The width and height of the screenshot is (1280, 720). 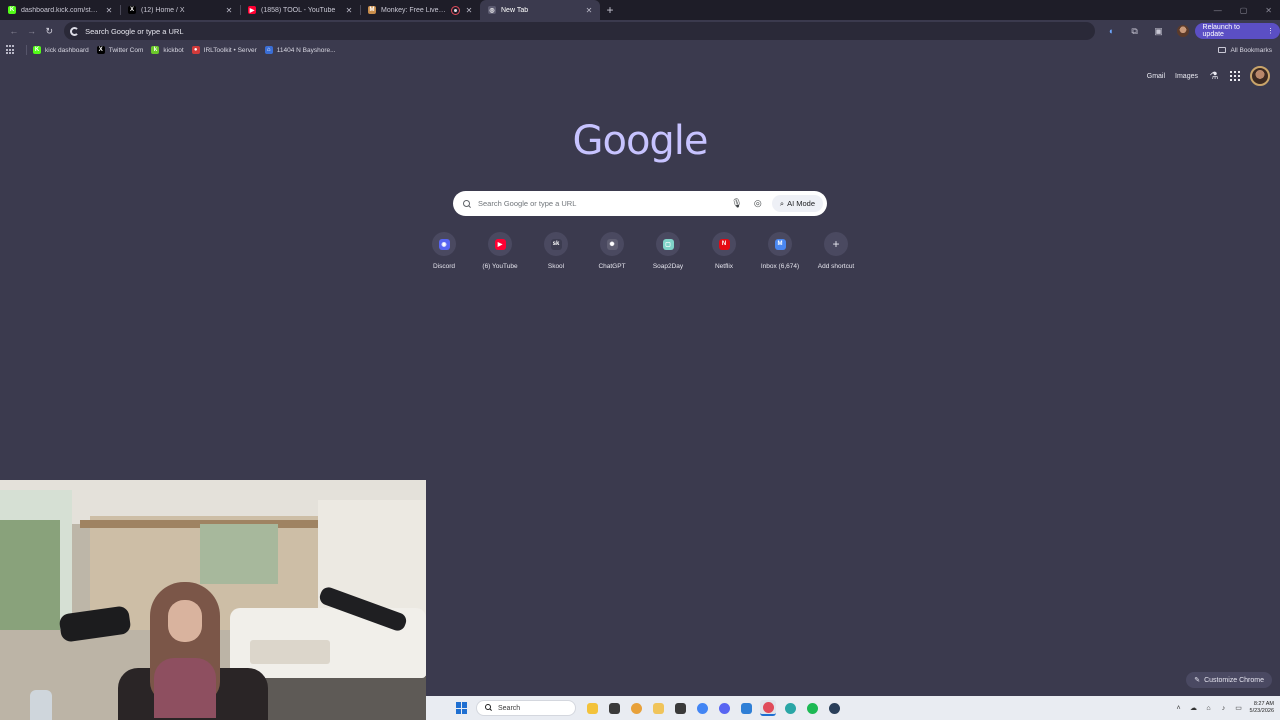 What do you see at coordinates (49, 31) in the screenshot?
I see `reload-button: ↻` at bounding box center [49, 31].